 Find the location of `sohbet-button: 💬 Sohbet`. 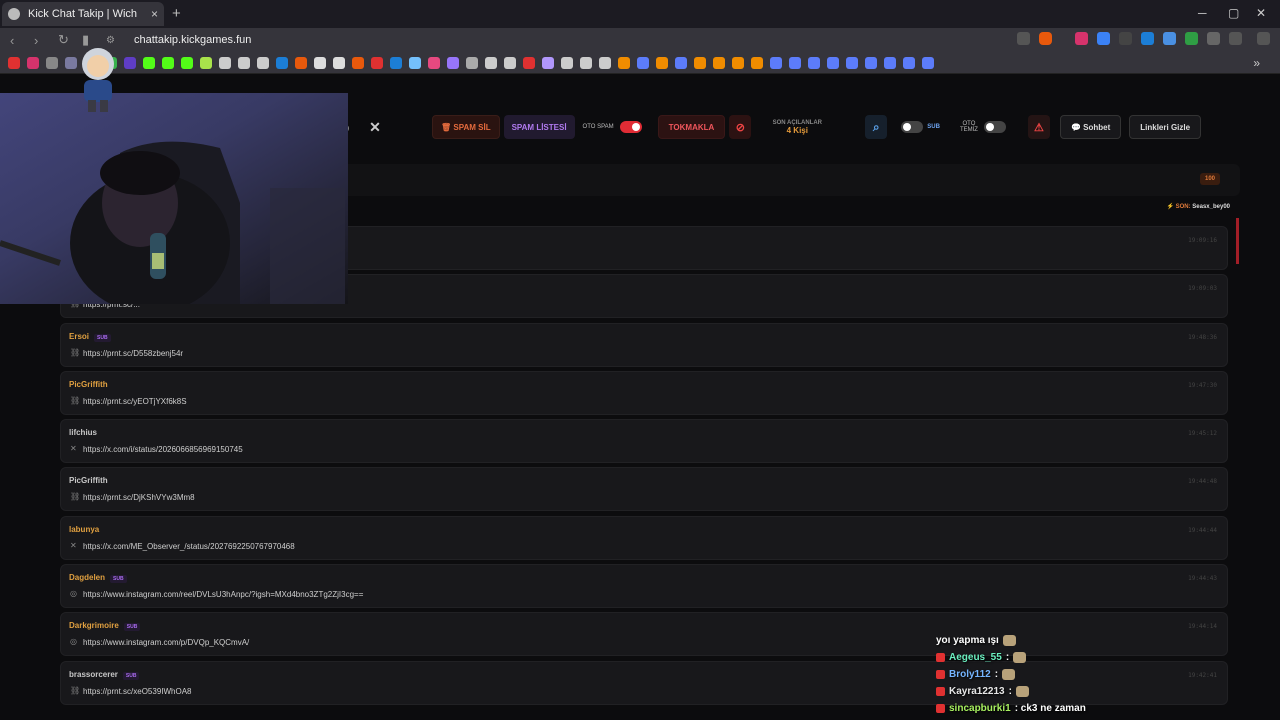

sohbet-button: 💬 Sohbet is located at coordinates (1090, 127).